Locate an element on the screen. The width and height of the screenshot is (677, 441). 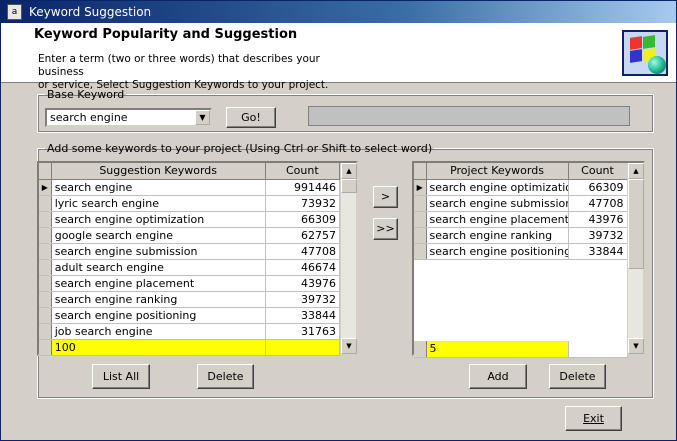
delete-project-button: Delete is located at coordinates (577, 376).